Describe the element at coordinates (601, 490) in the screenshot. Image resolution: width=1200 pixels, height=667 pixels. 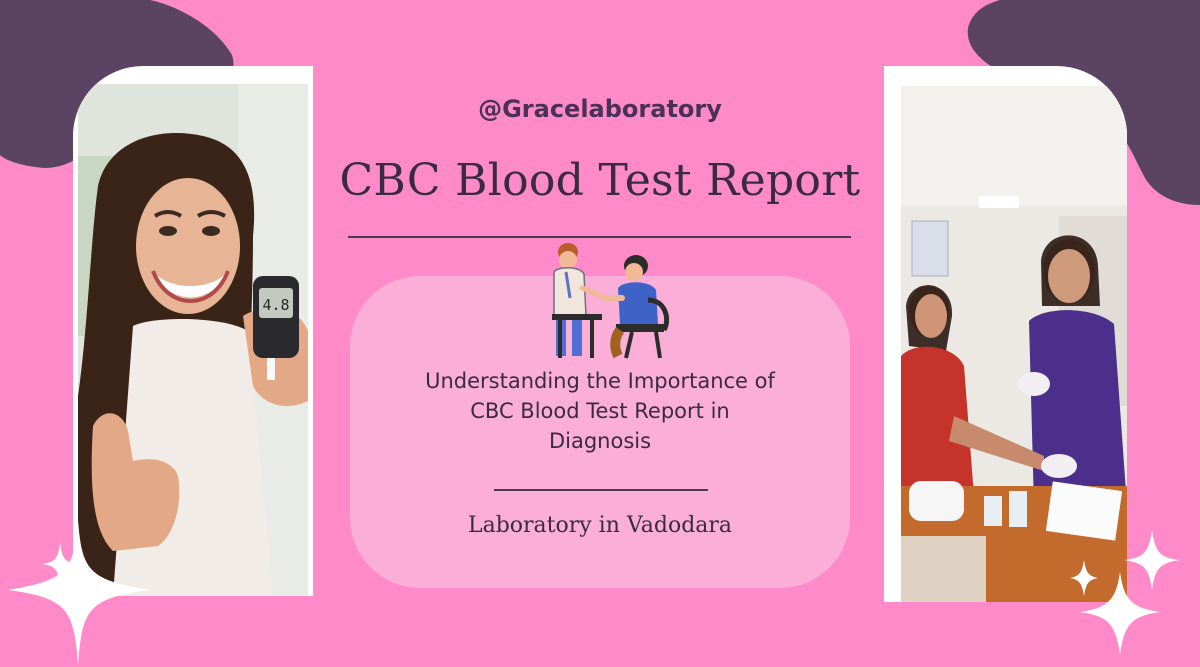
I see `subtitle-divider` at that location.